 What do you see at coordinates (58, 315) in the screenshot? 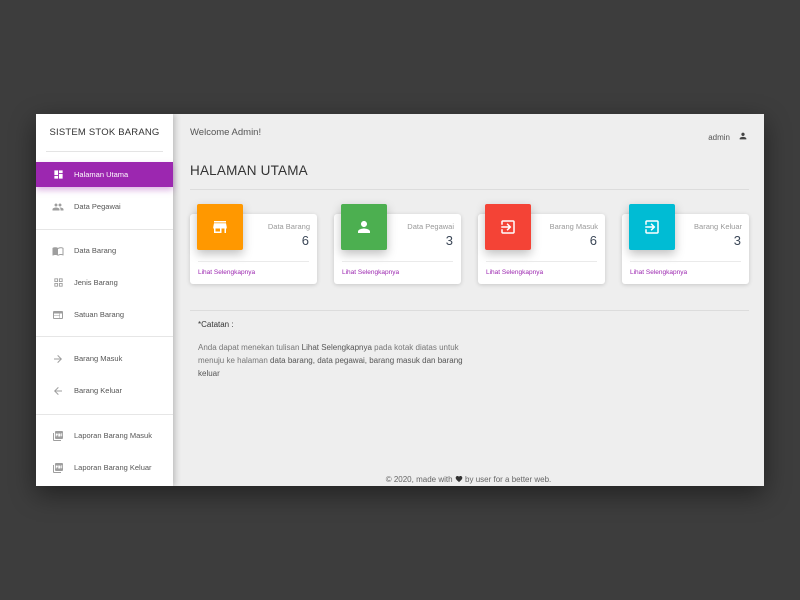
I see `web-icon` at bounding box center [58, 315].